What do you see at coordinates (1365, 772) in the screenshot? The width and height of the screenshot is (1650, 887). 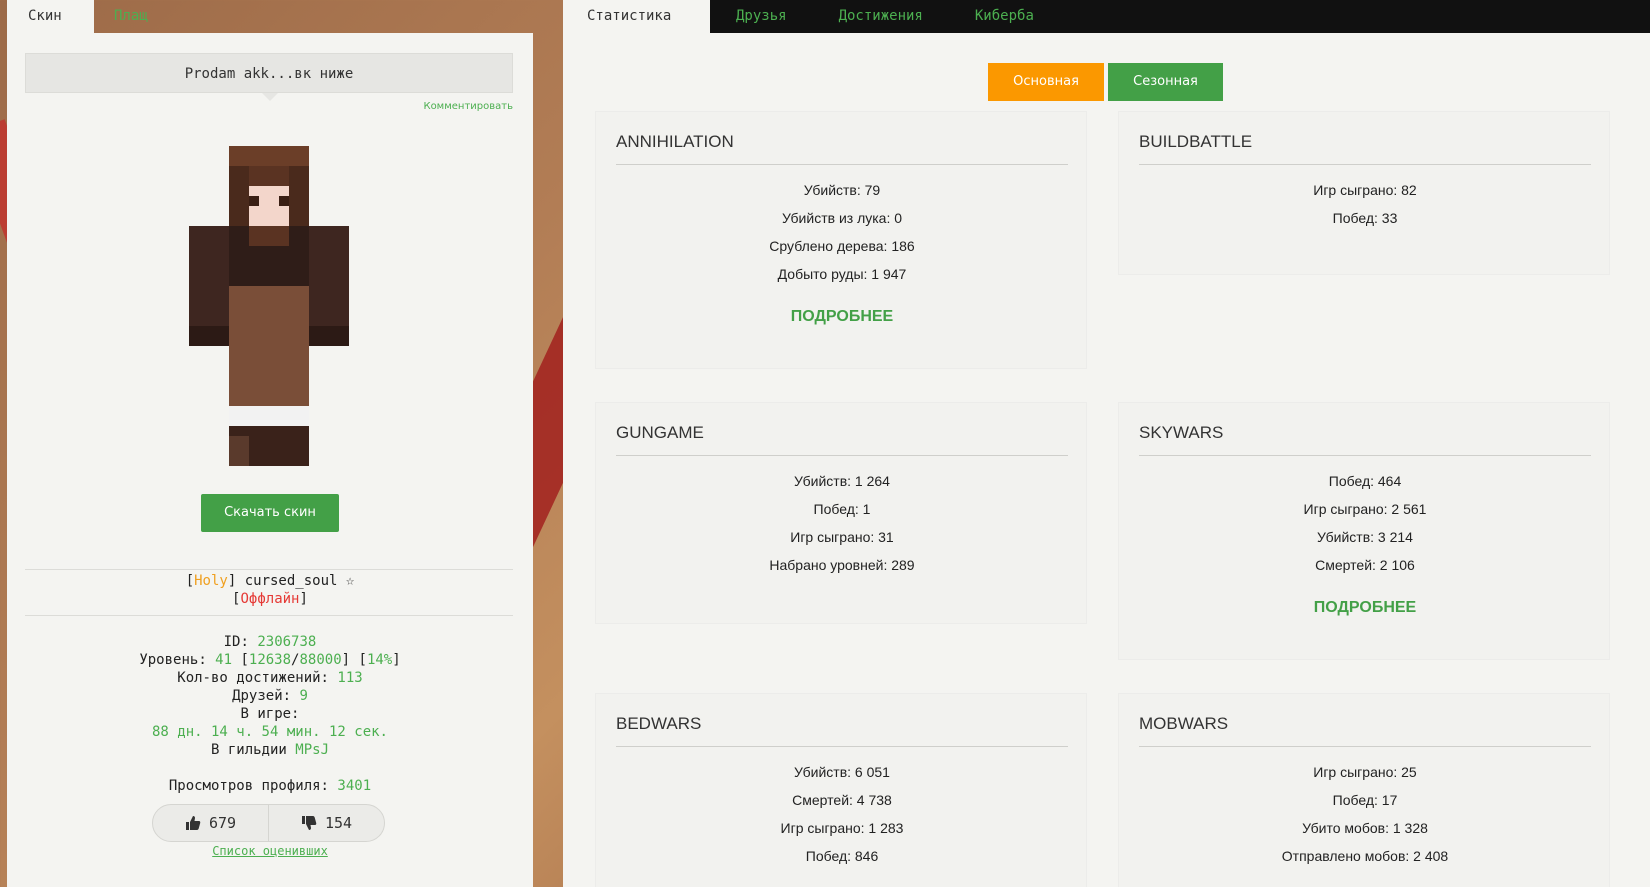 I see `stat-line: Игр сыграно: 25` at bounding box center [1365, 772].